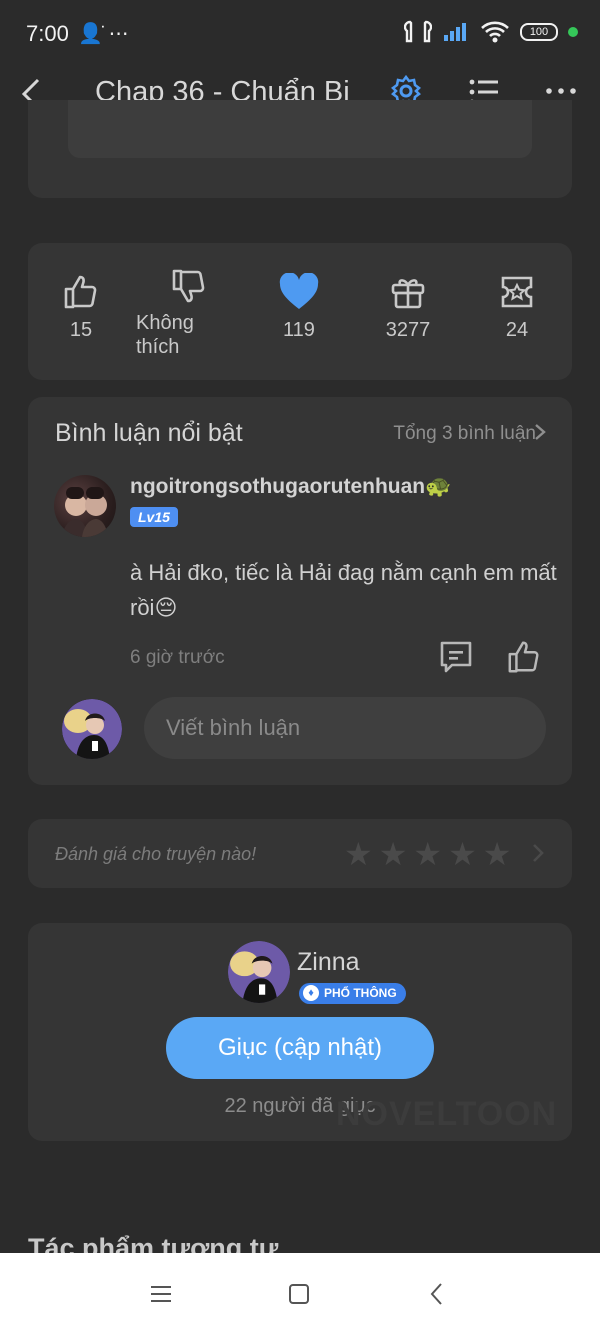 The image size is (600, 1333). I want to click on ticket-icon, so click(517, 292).